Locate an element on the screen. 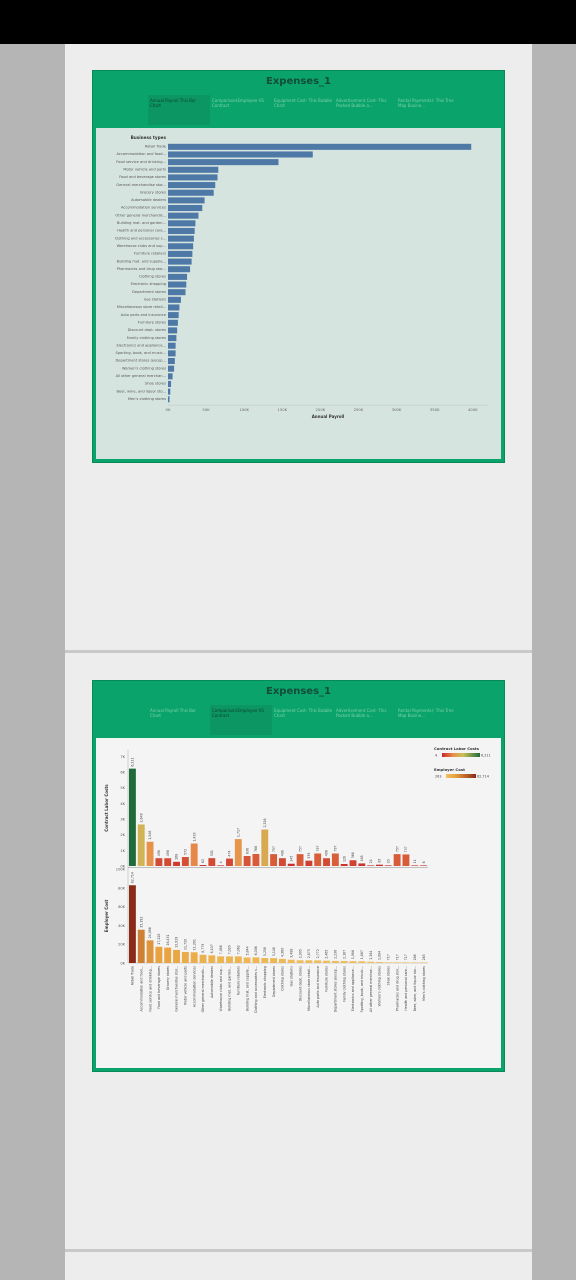  data-label: 501 is located at coordinates (212, 853).